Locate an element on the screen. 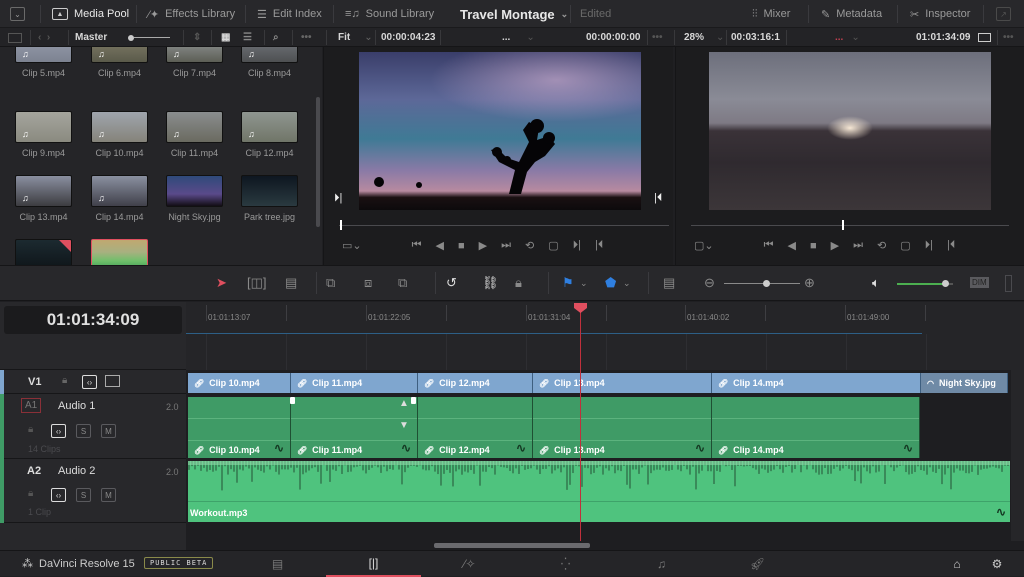 This screenshot has height=577, width=1024. thumbnail-size-slider is located at coordinates (149, 37).